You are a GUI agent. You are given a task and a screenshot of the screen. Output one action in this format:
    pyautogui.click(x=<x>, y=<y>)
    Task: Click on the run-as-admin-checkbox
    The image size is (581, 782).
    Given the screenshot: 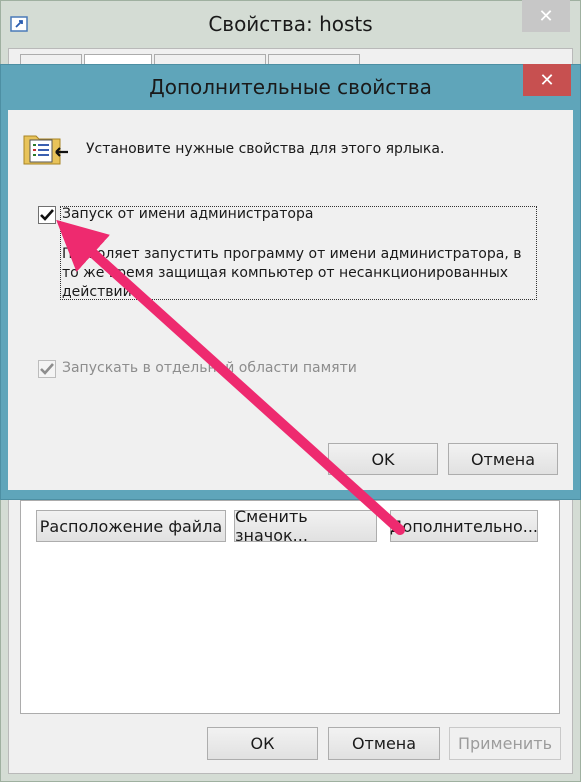 What is the action you would take?
    pyautogui.click(x=47, y=215)
    